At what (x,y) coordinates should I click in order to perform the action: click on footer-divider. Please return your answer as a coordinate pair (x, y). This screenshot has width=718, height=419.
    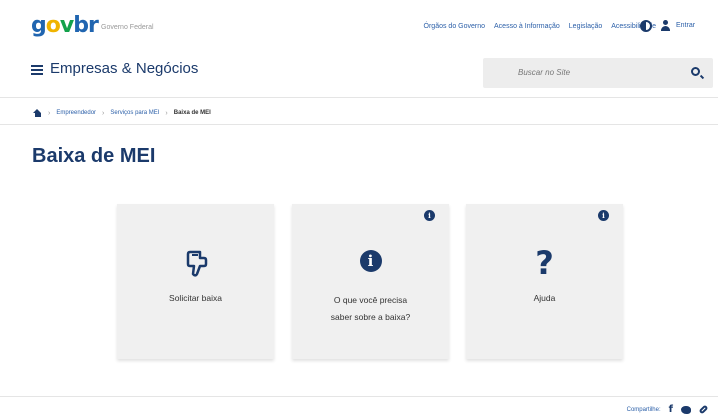
    Looking at the image, I should click on (359, 396).